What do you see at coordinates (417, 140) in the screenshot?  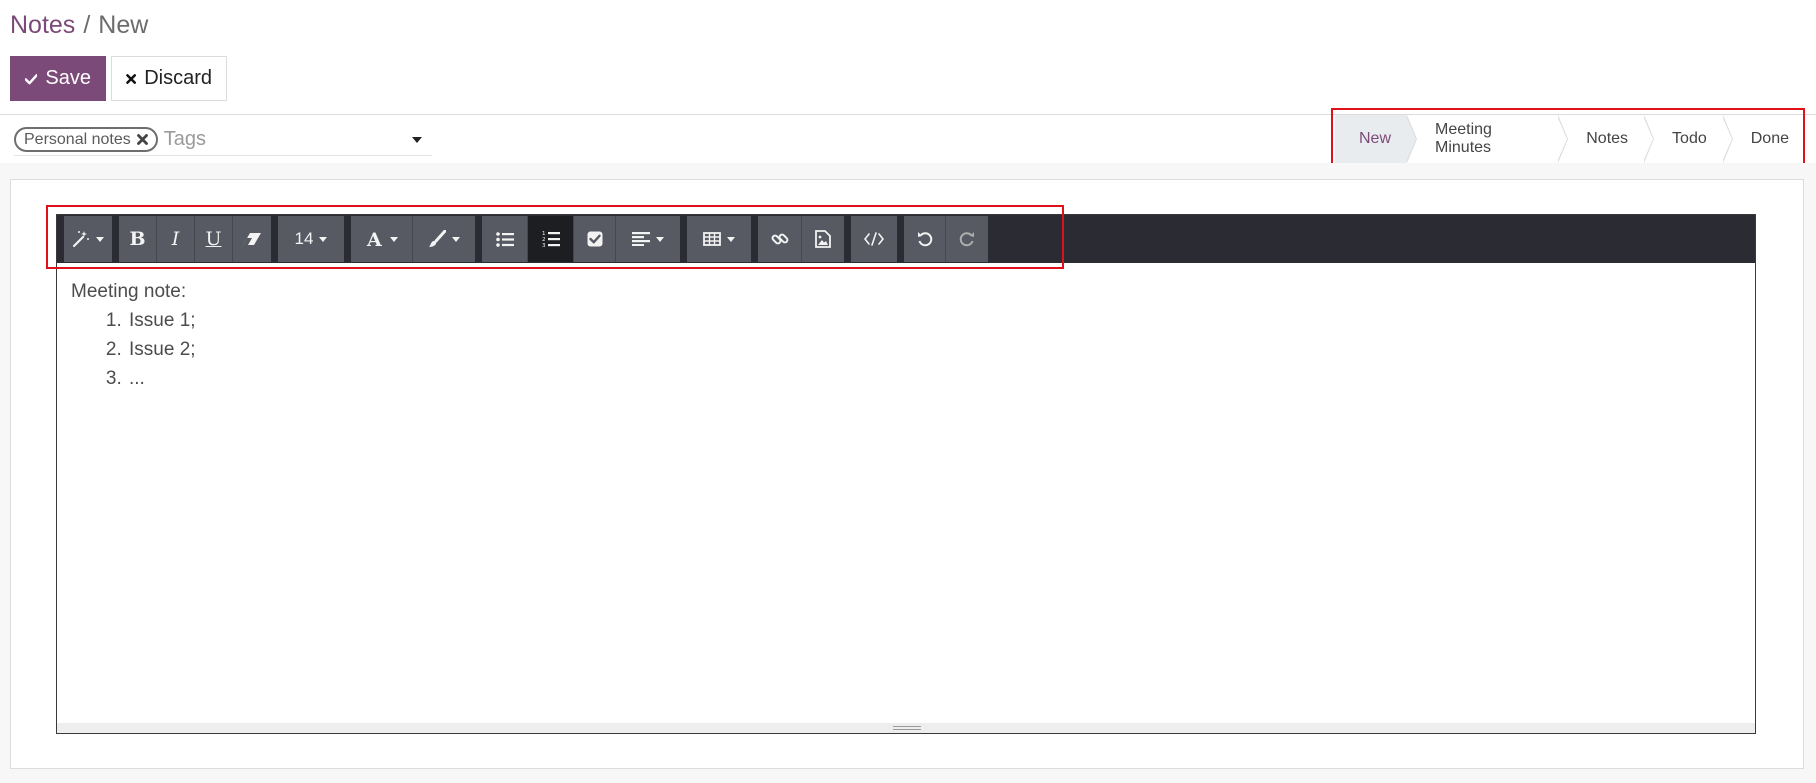 I see `chevron-down-icon` at bounding box center [417, 140].